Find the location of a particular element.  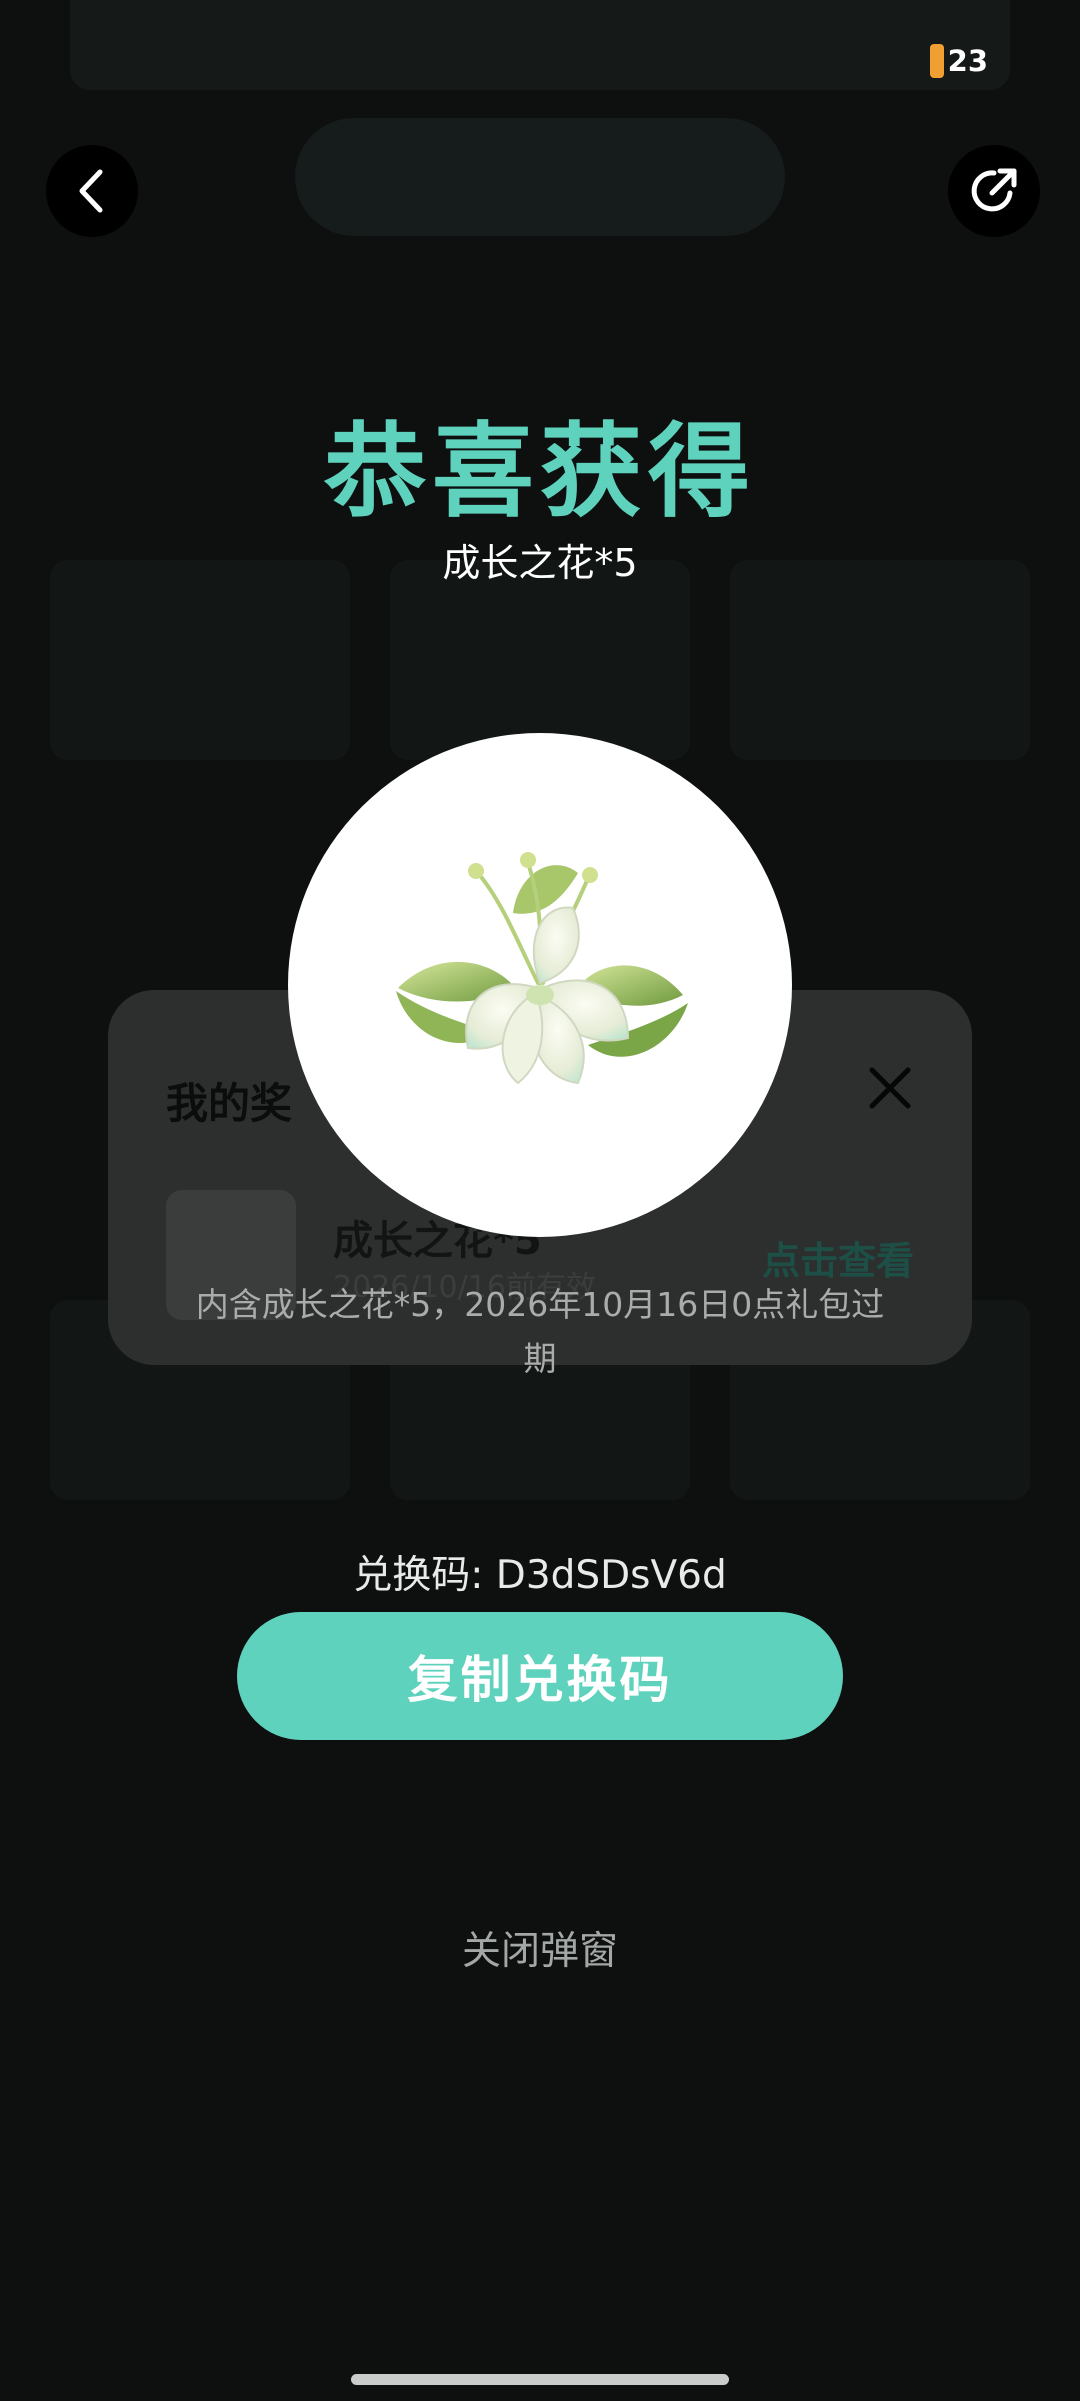

status-bar: 23 is located at coordinates (540, 60).